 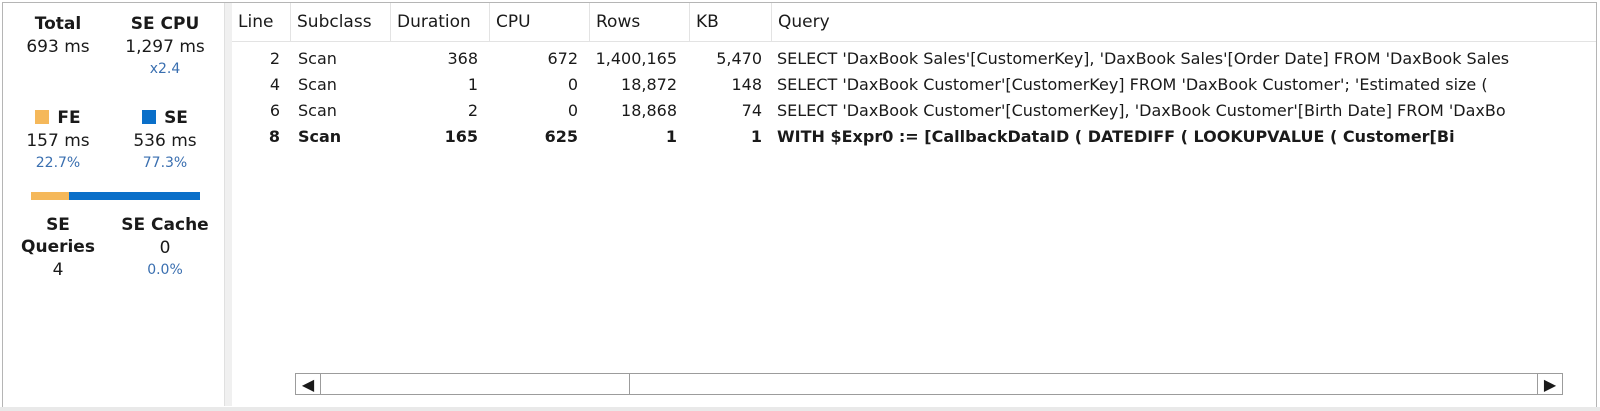 I want to click on cell-line: 6, so click(x=274, y=110).